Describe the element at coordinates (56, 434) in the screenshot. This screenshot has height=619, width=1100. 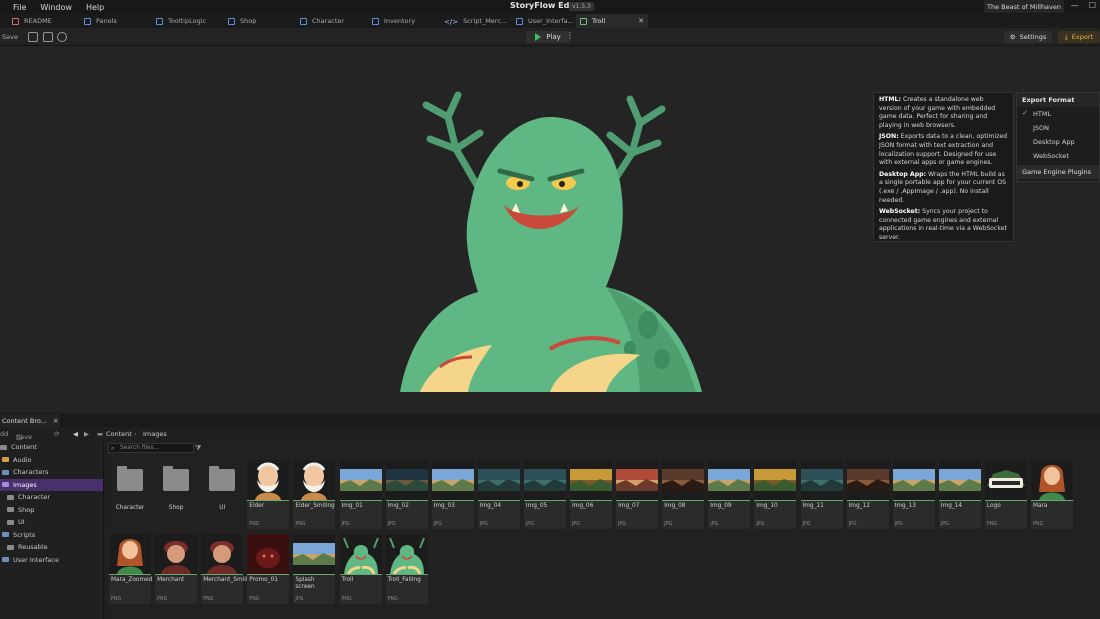
I see `refresh-icon: ⟳` at that location.